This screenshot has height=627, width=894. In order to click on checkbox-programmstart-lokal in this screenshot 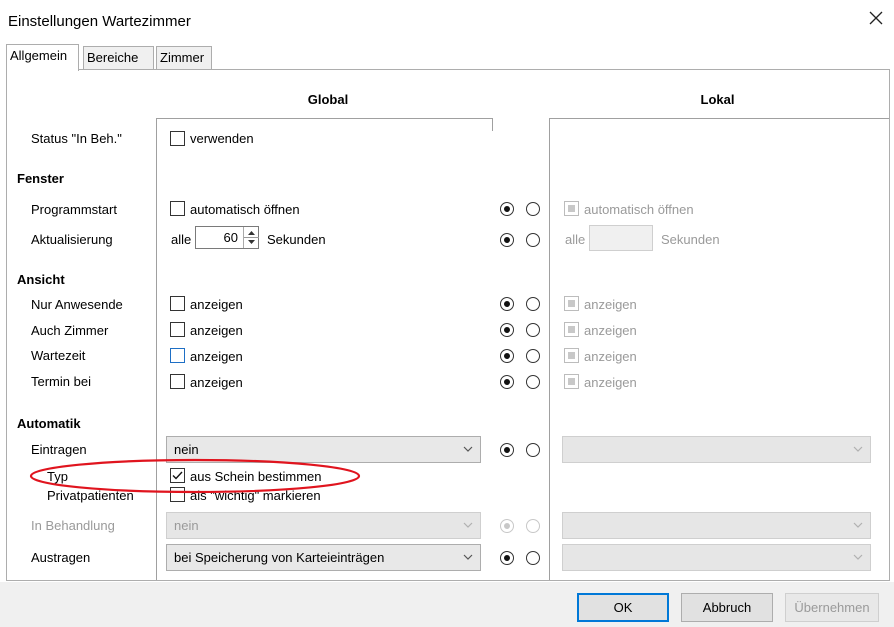, I will do `click(571, 208)`.